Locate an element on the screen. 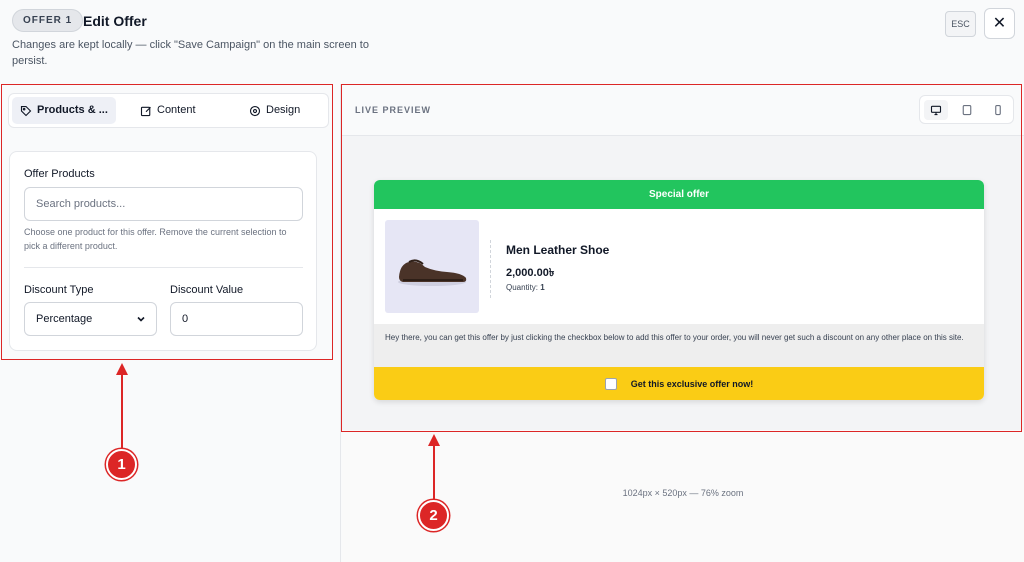 This screenshot has width=1024, height=562. product-name: Men Leather Shoe is located at coordinates (558, 250).